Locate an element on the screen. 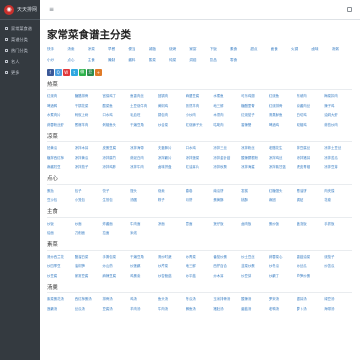 The width and height of the screenshot is (360, 360). category-link: 早餐 is located at coordinates (118, 49).